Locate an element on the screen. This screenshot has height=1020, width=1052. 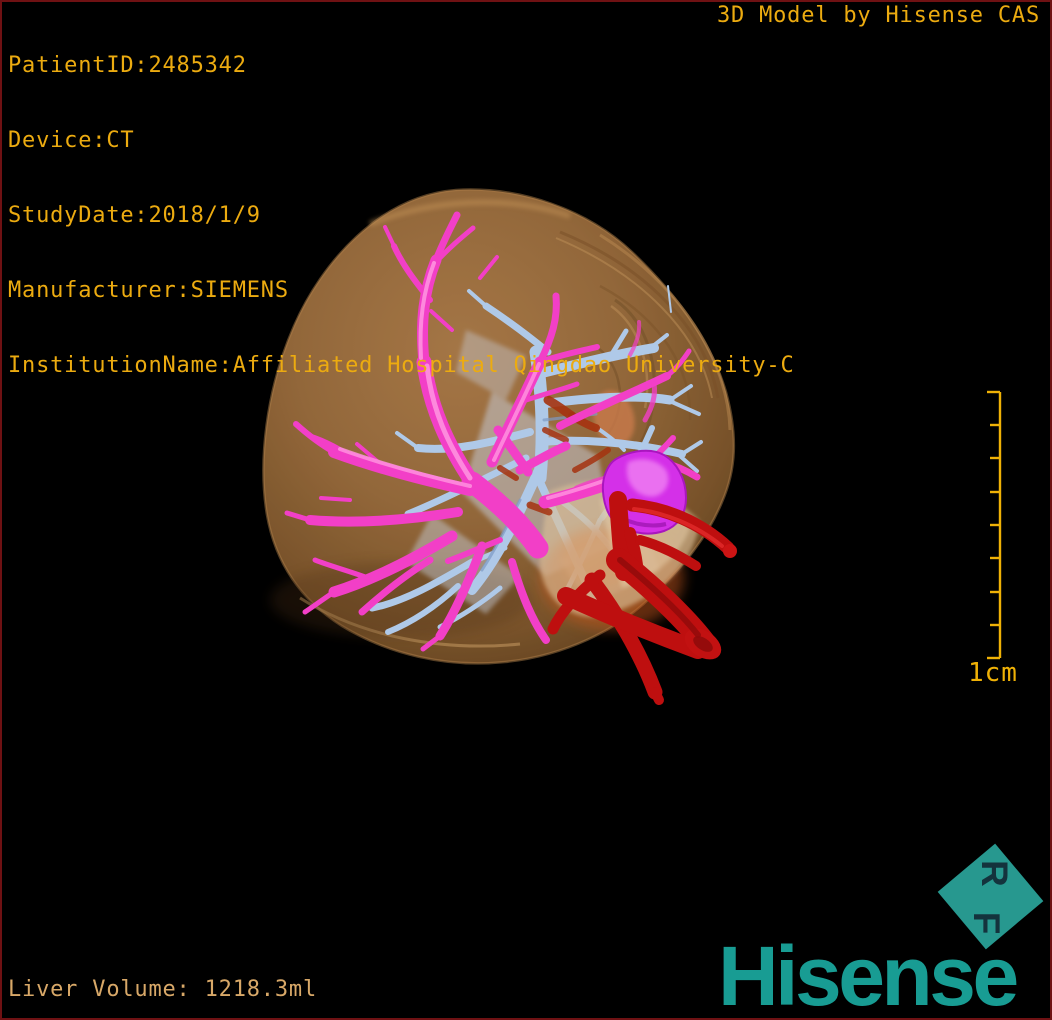
scale-bar-ruler is located at coordinates (994, 525).